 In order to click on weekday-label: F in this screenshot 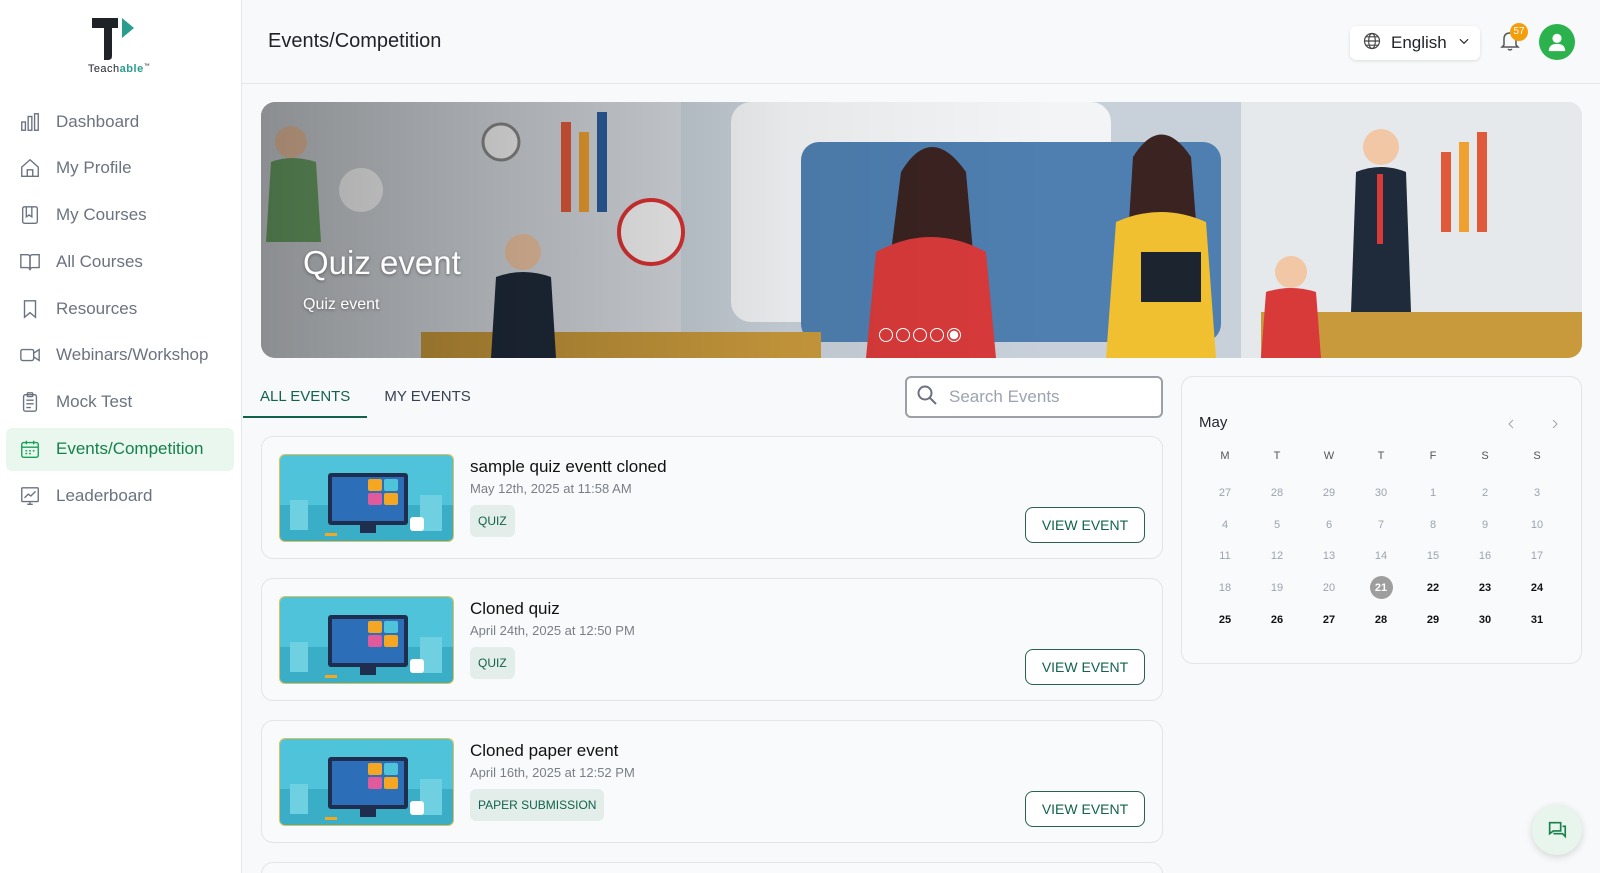, I will do `click(1433, 456)`.